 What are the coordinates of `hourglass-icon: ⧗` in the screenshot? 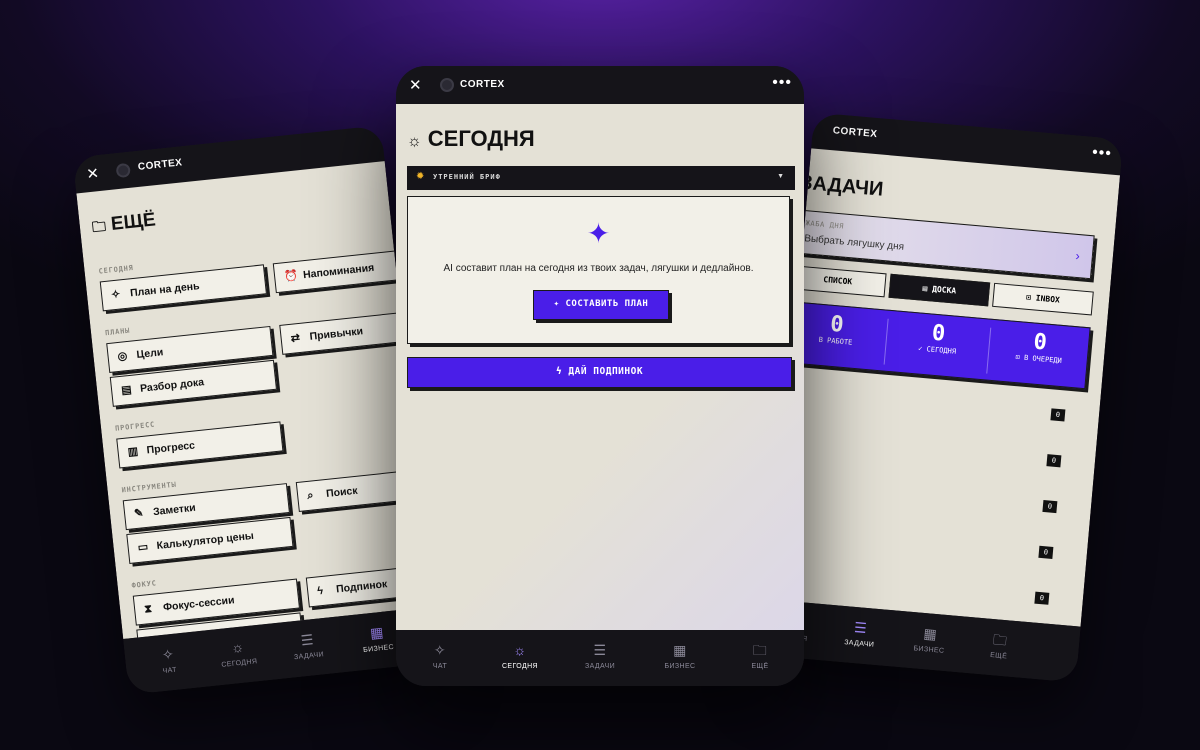 It's located at (148, 609).